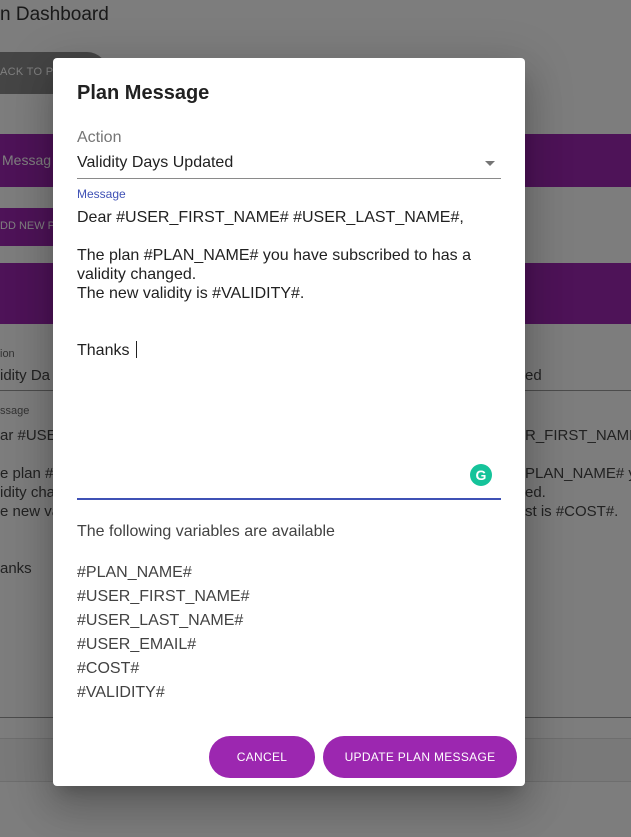  What do you see at coordinates (270, 217) in the screenshot?
I see `message-line: Dear #USER_FIRST_NAME# #USER_LAST_NAME#,` at bounding box center [270, 217].